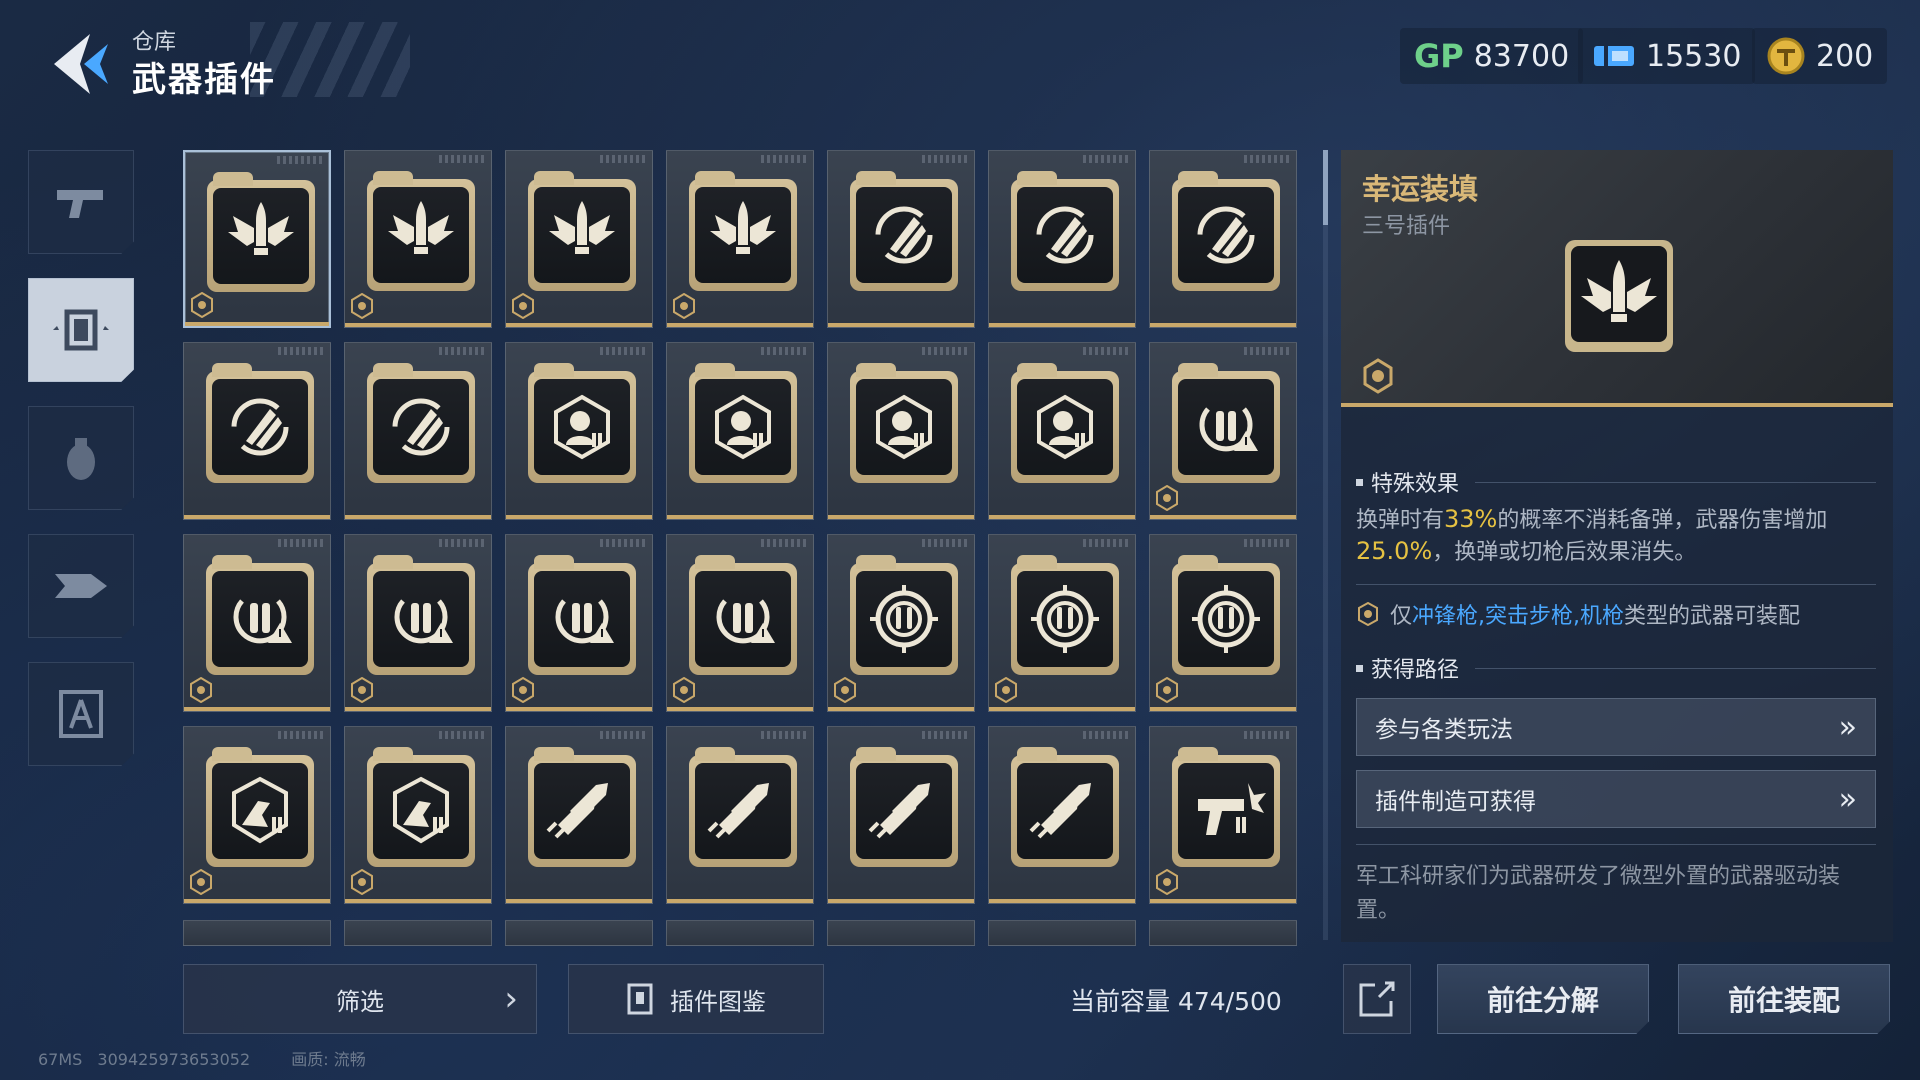 Image resolution: width=1920 pixels, height=1080 pixels. I want to click on detail-divider, so click(1617, 405).